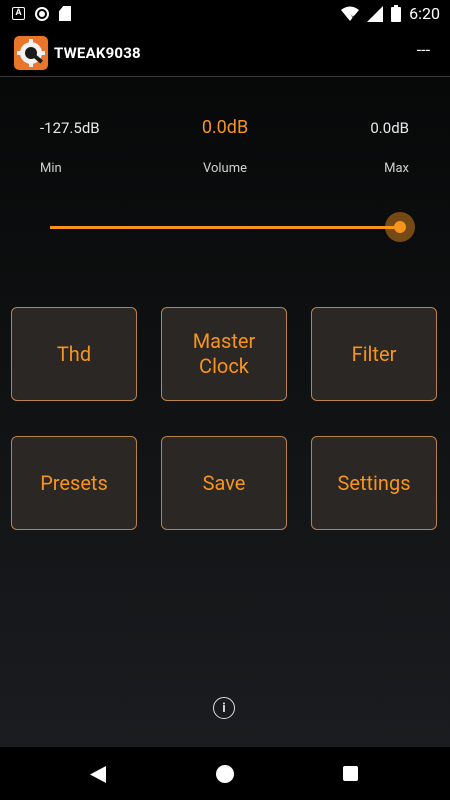  Describe the element at coordinates (350, 14) in the screenshot. I see `wifi-icon: x` at that location.